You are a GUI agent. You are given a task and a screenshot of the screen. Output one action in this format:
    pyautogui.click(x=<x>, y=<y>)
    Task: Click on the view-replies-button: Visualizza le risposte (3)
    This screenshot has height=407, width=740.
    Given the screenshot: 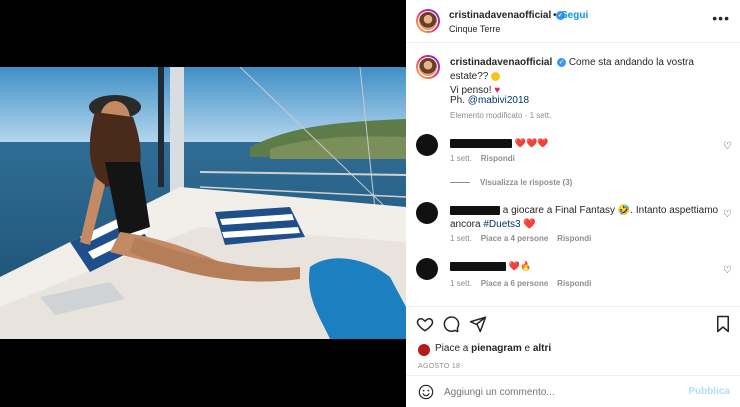 What is the action you would take?
    pyautogui.click(x=526, y=182)
    